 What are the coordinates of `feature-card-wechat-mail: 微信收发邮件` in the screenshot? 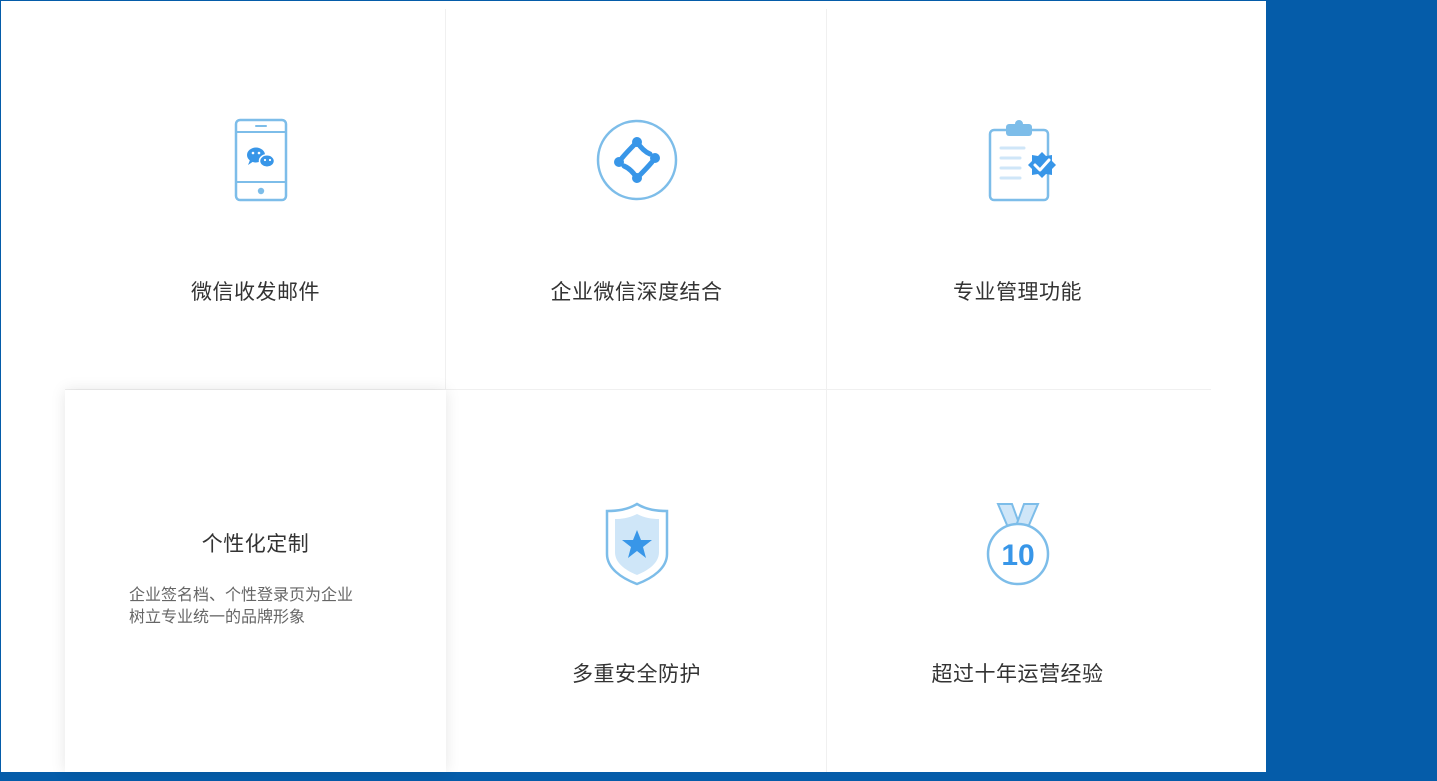 It's located at (255, 199).